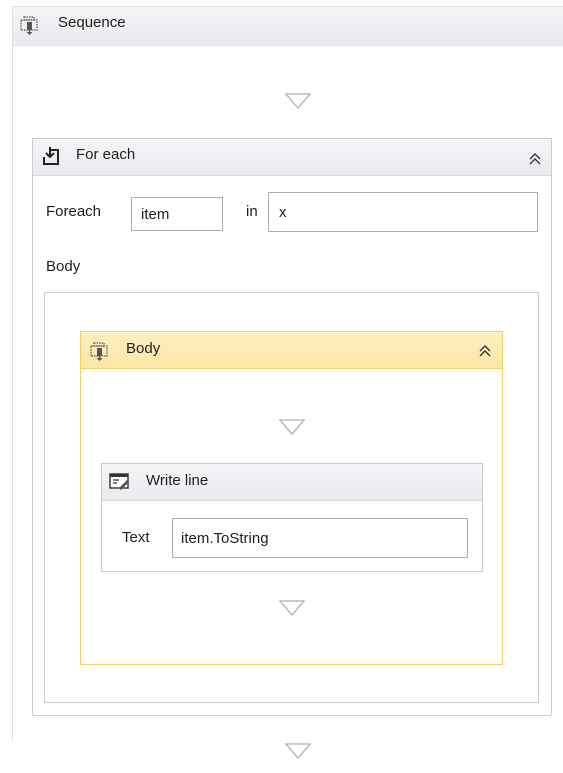 This screenshot has height=773, width=563. Describe the element at coordinates (320, 538) in the screenshot. I see `writeline-text-field: item.ToString` at that location.